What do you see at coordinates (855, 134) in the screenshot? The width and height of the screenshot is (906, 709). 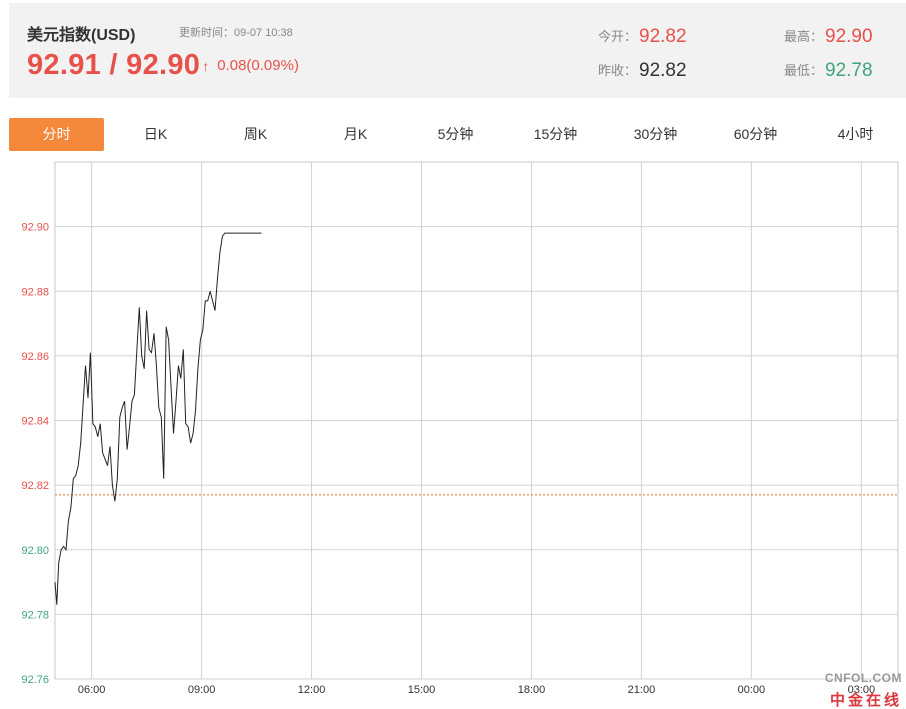 I see `tab-4hour: 4小时` at bounding box center [855, 134].